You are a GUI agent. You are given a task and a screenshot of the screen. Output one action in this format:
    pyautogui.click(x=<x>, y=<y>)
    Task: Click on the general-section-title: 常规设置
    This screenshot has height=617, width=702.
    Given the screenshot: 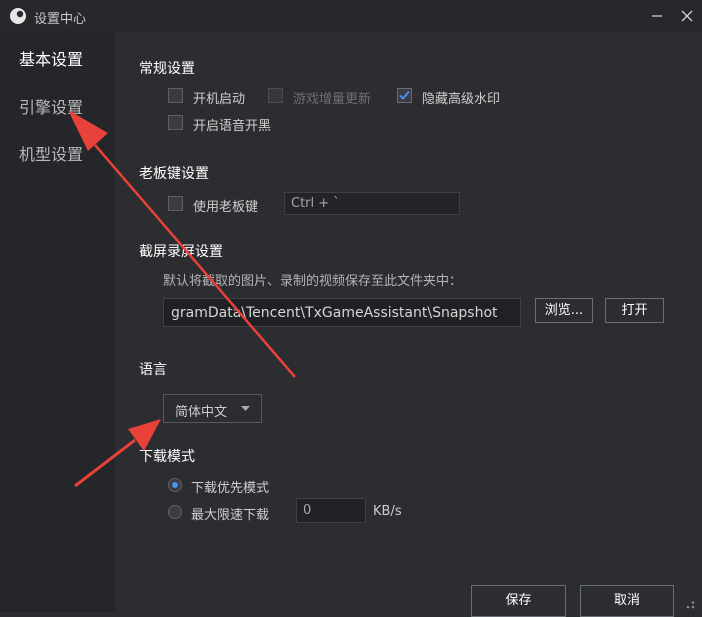 What is the action you would take?
    pyautogui.click(x=167, y=69)
    